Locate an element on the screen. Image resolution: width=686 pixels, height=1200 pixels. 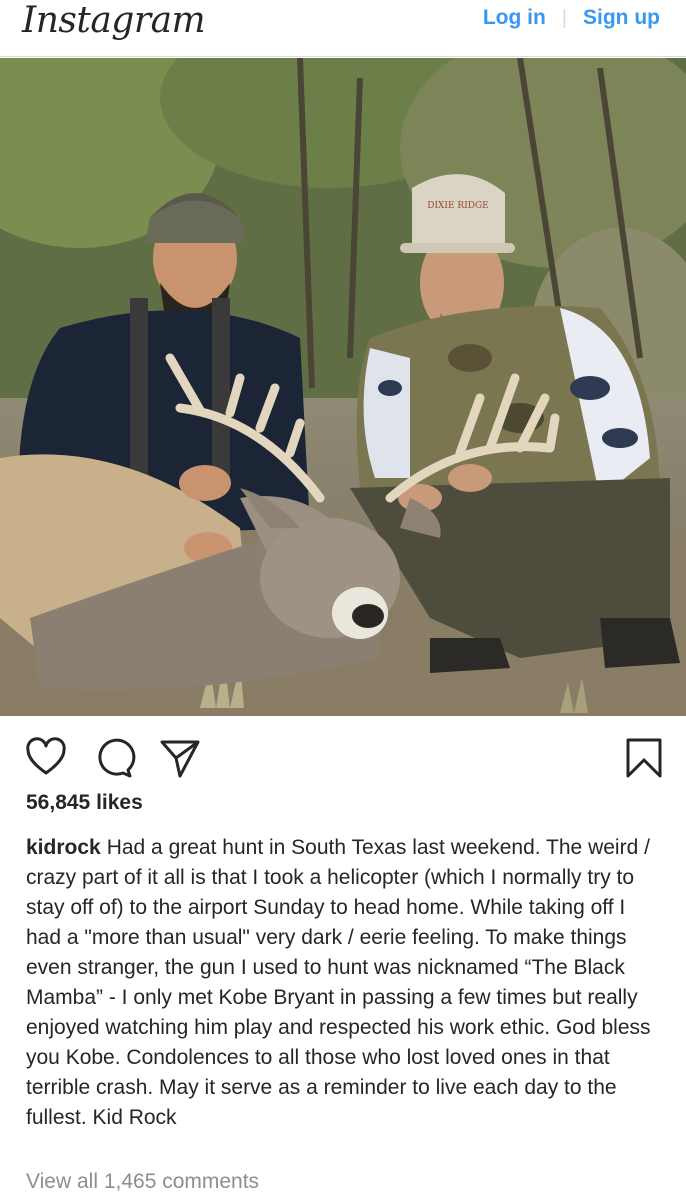
like-count: 56,845 likes is located at coordinates (84, 803).